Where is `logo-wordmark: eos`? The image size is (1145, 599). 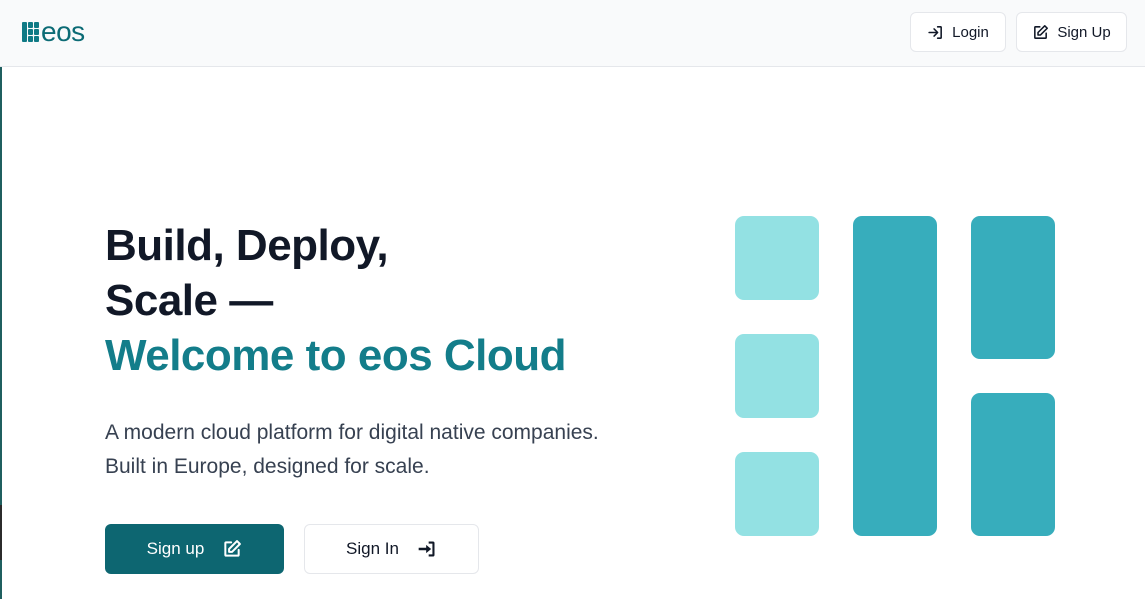 logo-wordmark: eos is located at coordinates (63, 31).